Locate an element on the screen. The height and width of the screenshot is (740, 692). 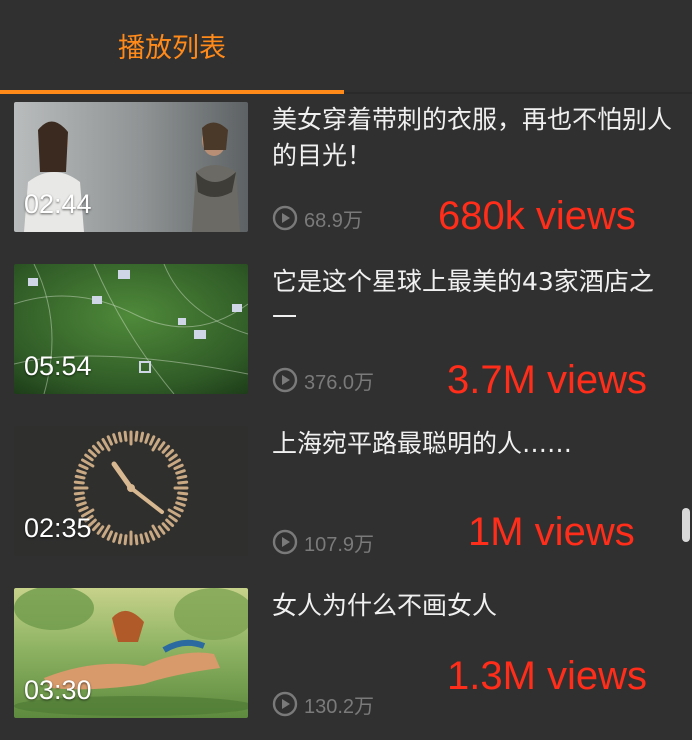
view-count-row: 130.2万 is located at coordinates (323, 704).